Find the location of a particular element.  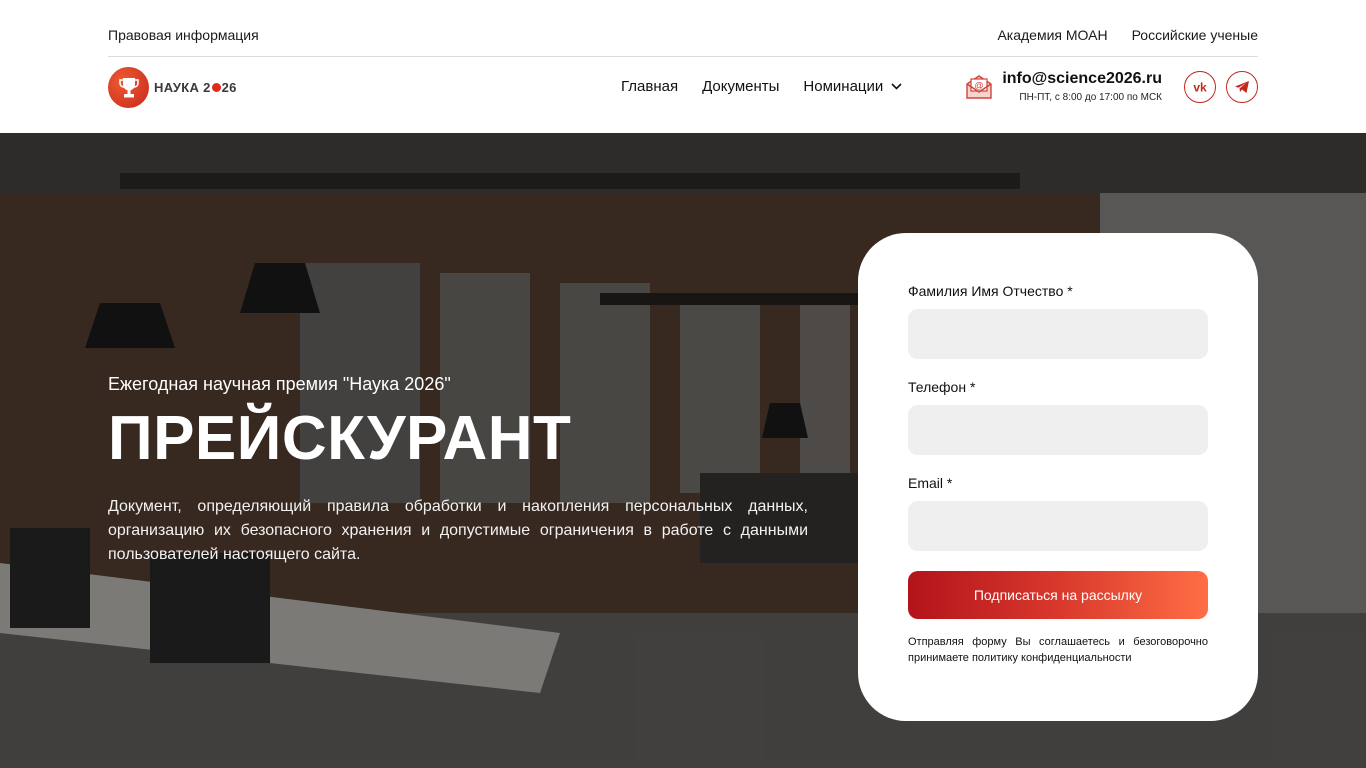

nav-documents-label: Документы is located at coordinates (741, 86).